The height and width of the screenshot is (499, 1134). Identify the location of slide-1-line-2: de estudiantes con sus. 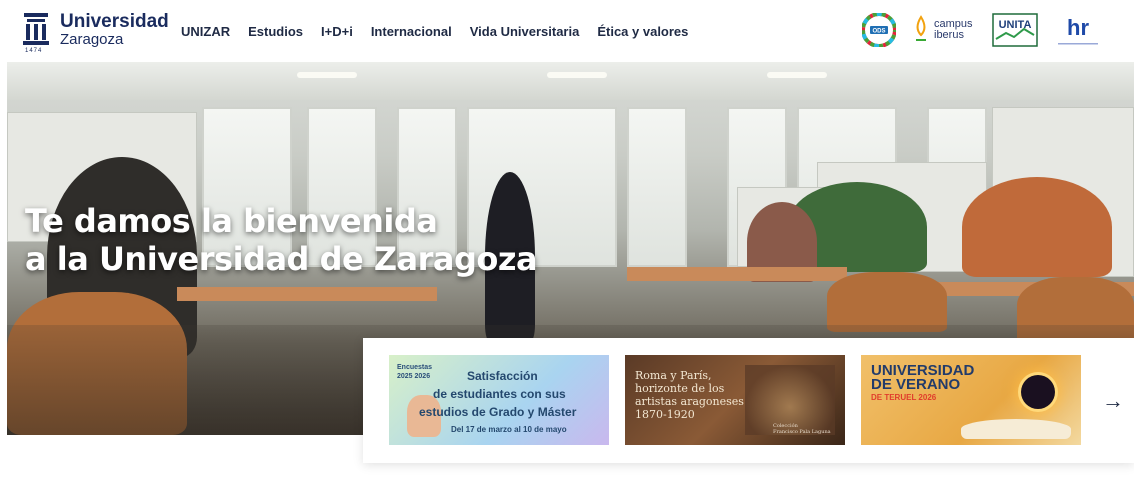
(499, 394).